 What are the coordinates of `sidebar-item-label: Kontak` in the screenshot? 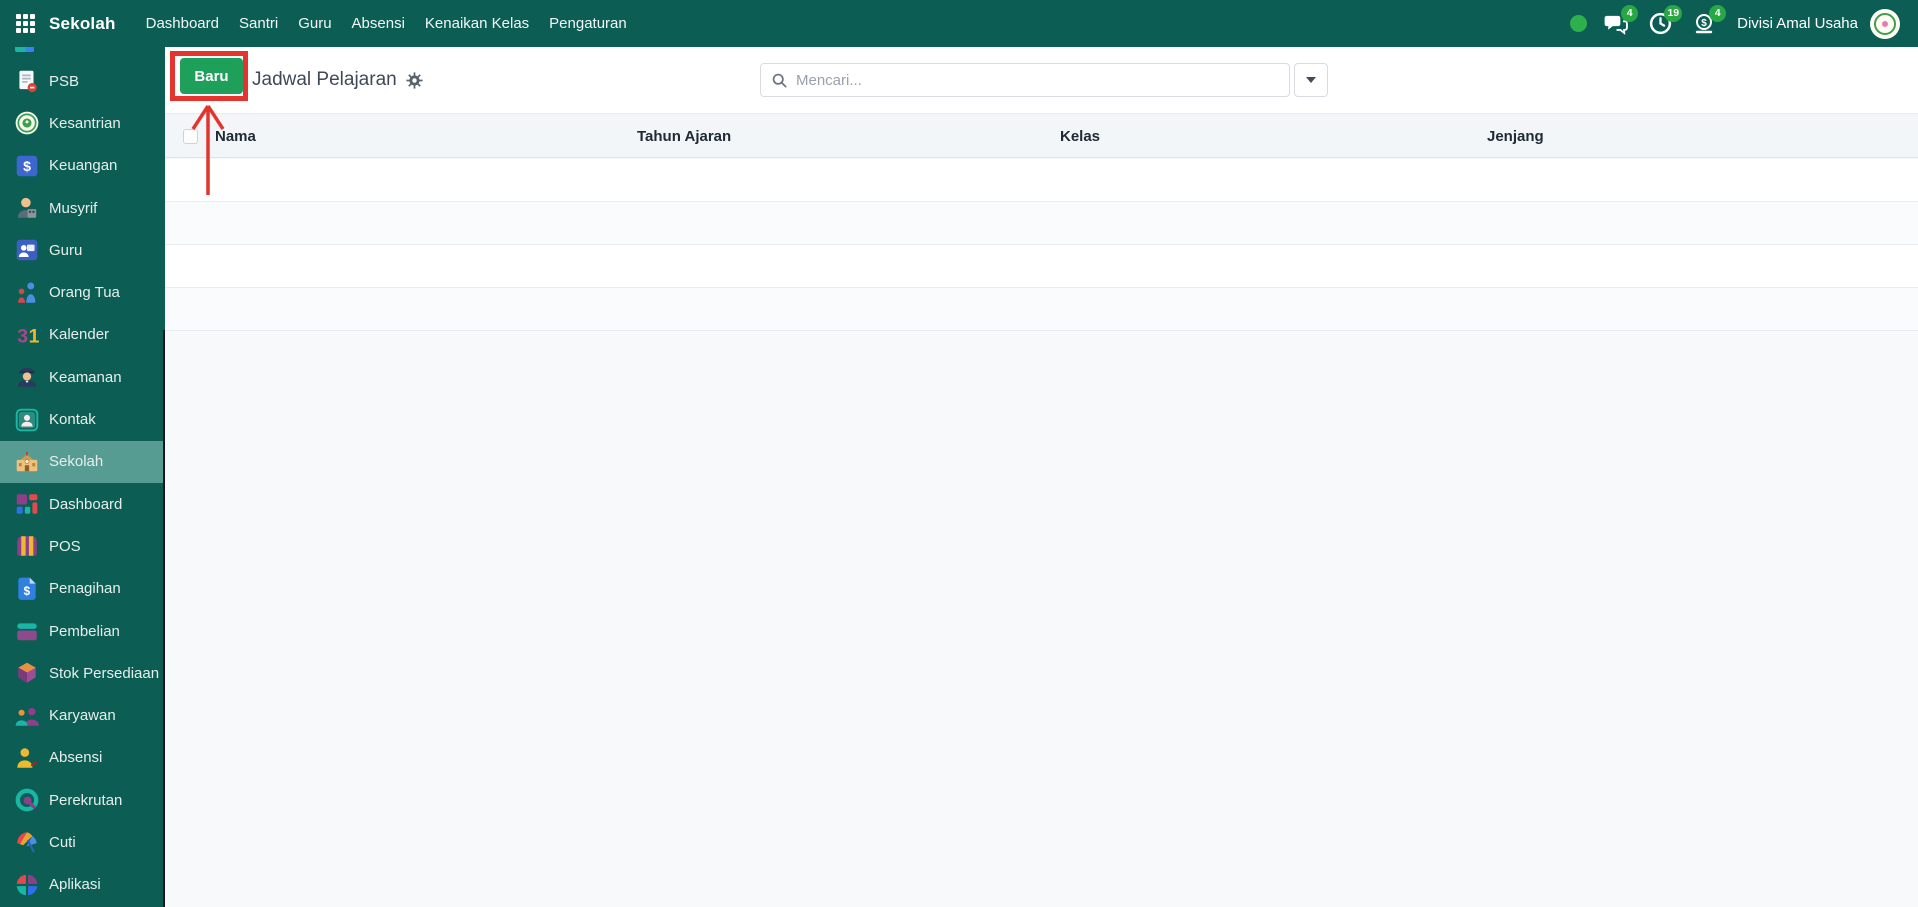 It's located at (72, 420).